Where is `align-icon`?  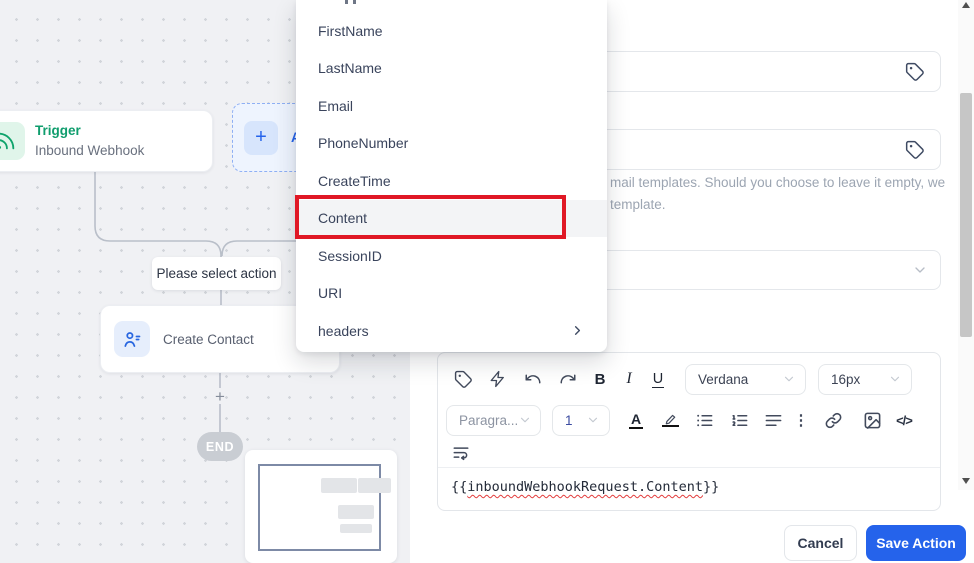 align-icon is located at coordinates (773, 420).